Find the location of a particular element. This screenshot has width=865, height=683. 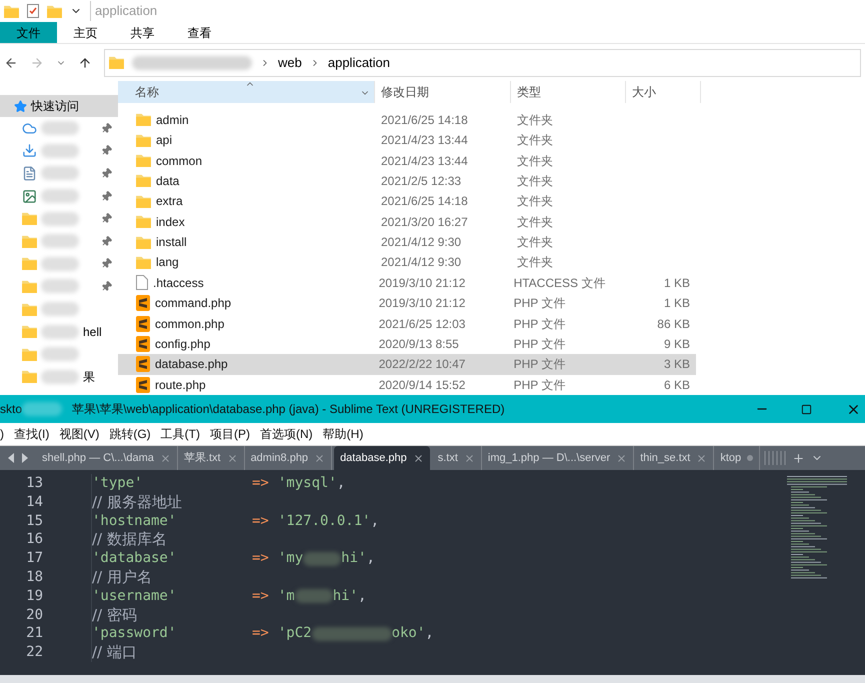

editor-tab: s.txt is located at coordinates (457, 458).